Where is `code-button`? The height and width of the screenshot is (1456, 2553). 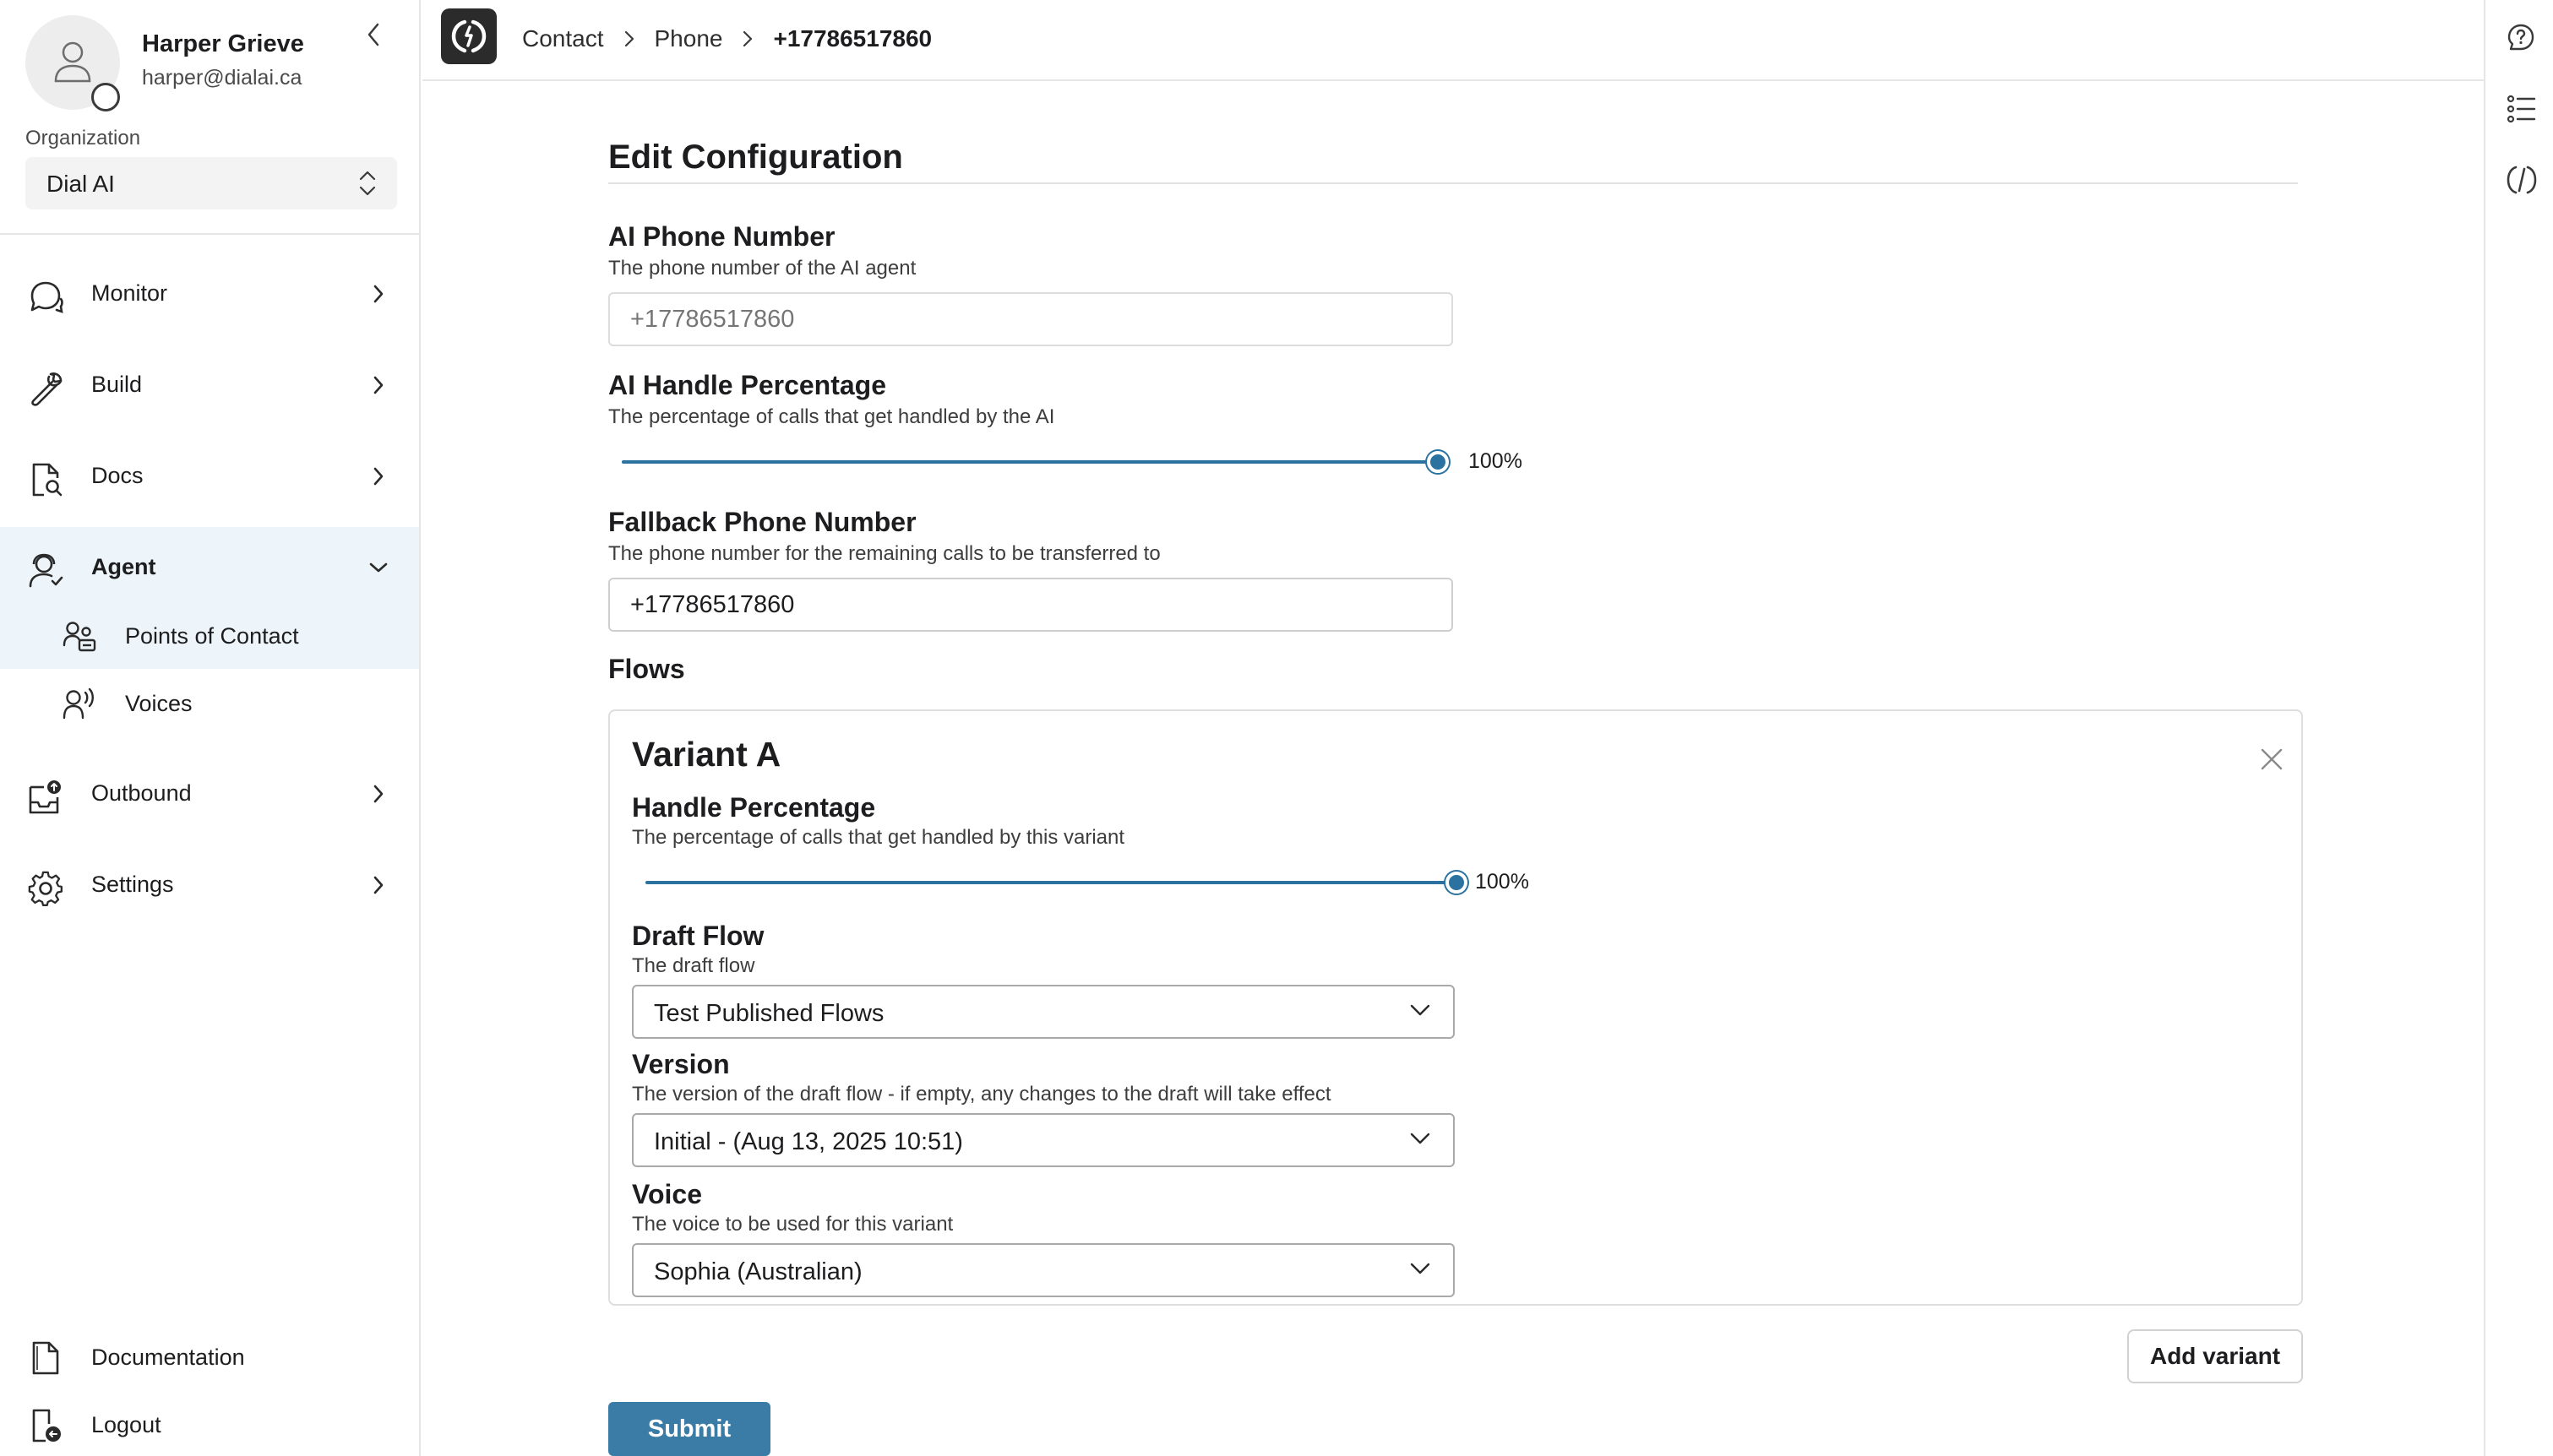 code-button is located at coordinates (2521, 180).